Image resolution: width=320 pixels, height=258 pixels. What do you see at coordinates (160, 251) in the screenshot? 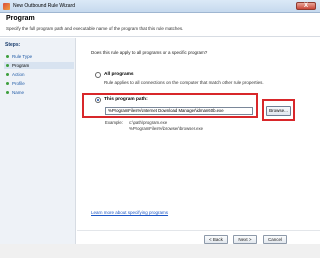
I see `window-bottom-edge` at bounding box center [160, 251].